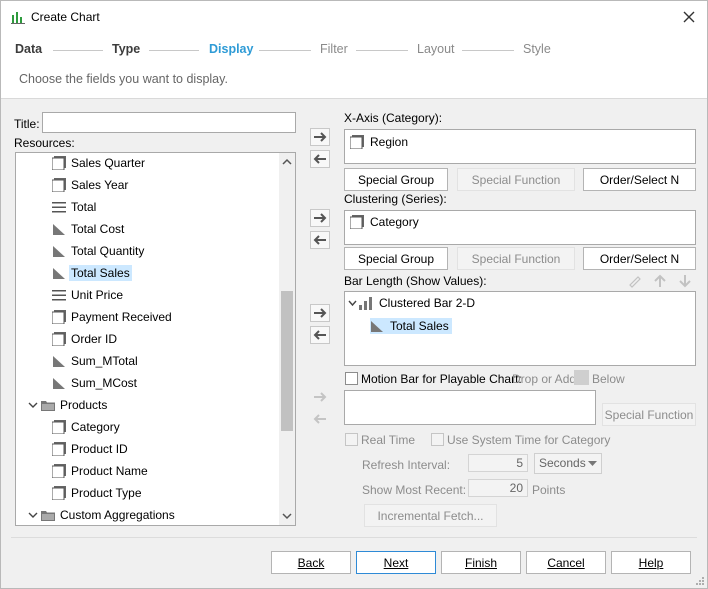 The height and width of the screenshot is (589, 708). What do you see at coordinates (44, 143) in the screenshot?
I see `resources-label: Resources:` at bounding box center [44, 143].